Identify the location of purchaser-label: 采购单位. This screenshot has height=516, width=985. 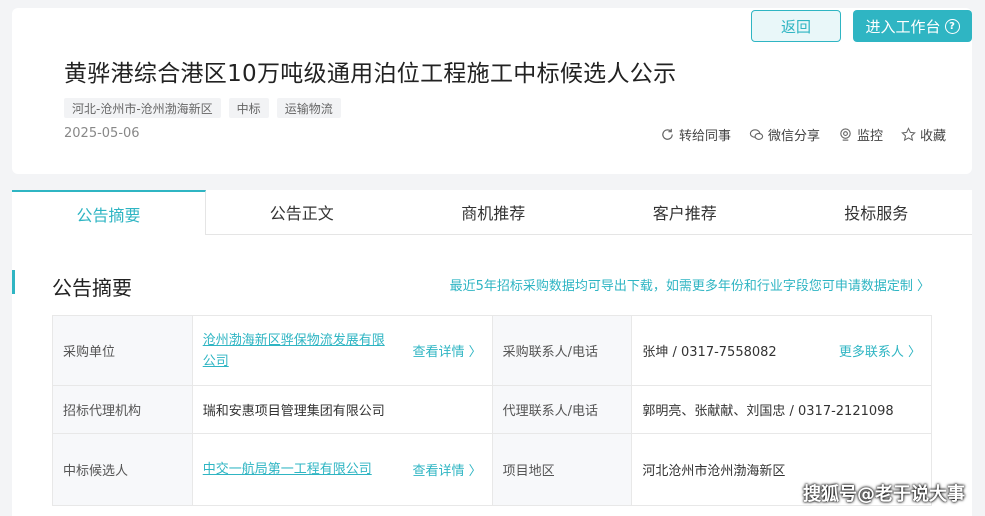
(122, 350).